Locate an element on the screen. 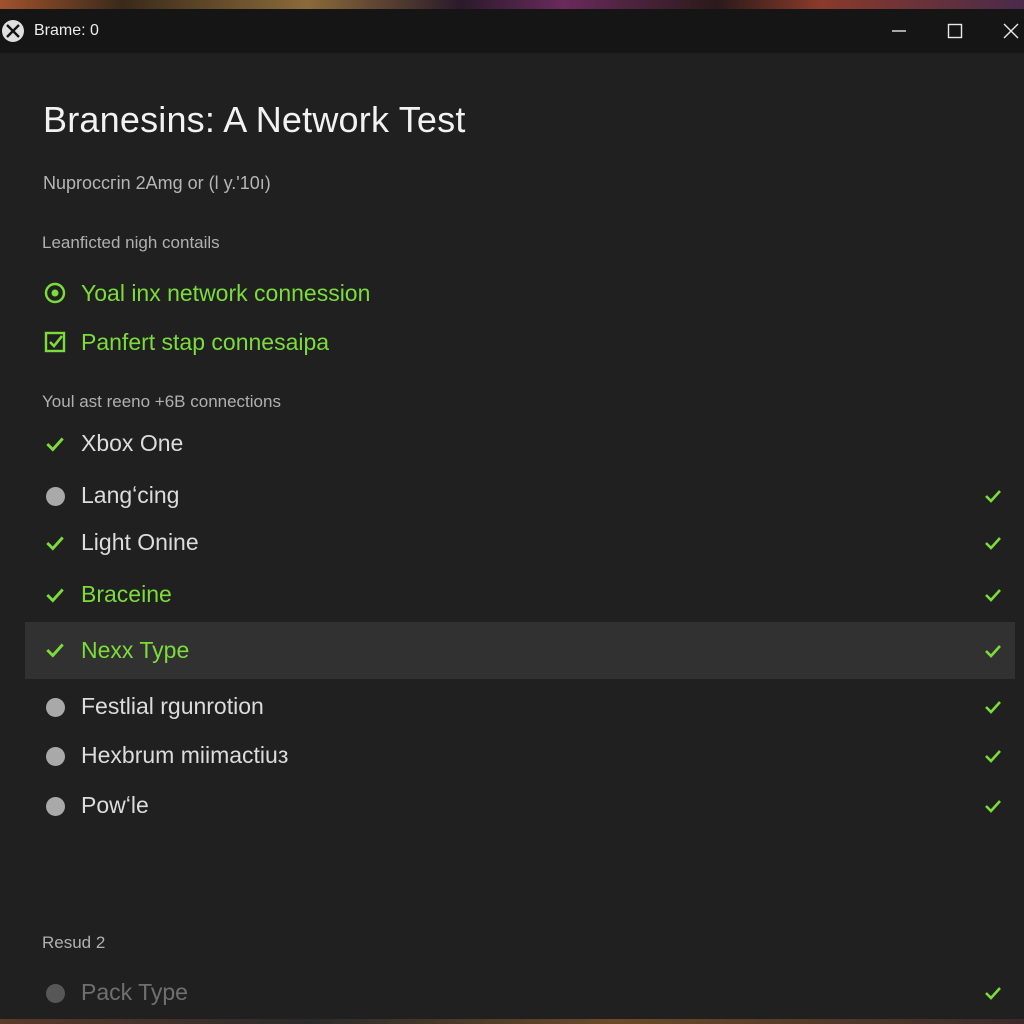 This screenshot has width=1024, height=1024. close-button is located at coordinates (1006, 31).